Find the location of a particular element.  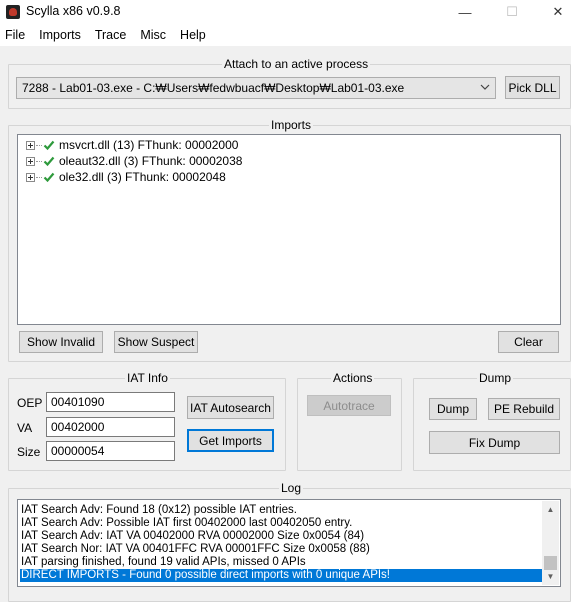

tree-item: ole32.dll (3) FThunk: 00002048 is located at coordinates (126, 177).